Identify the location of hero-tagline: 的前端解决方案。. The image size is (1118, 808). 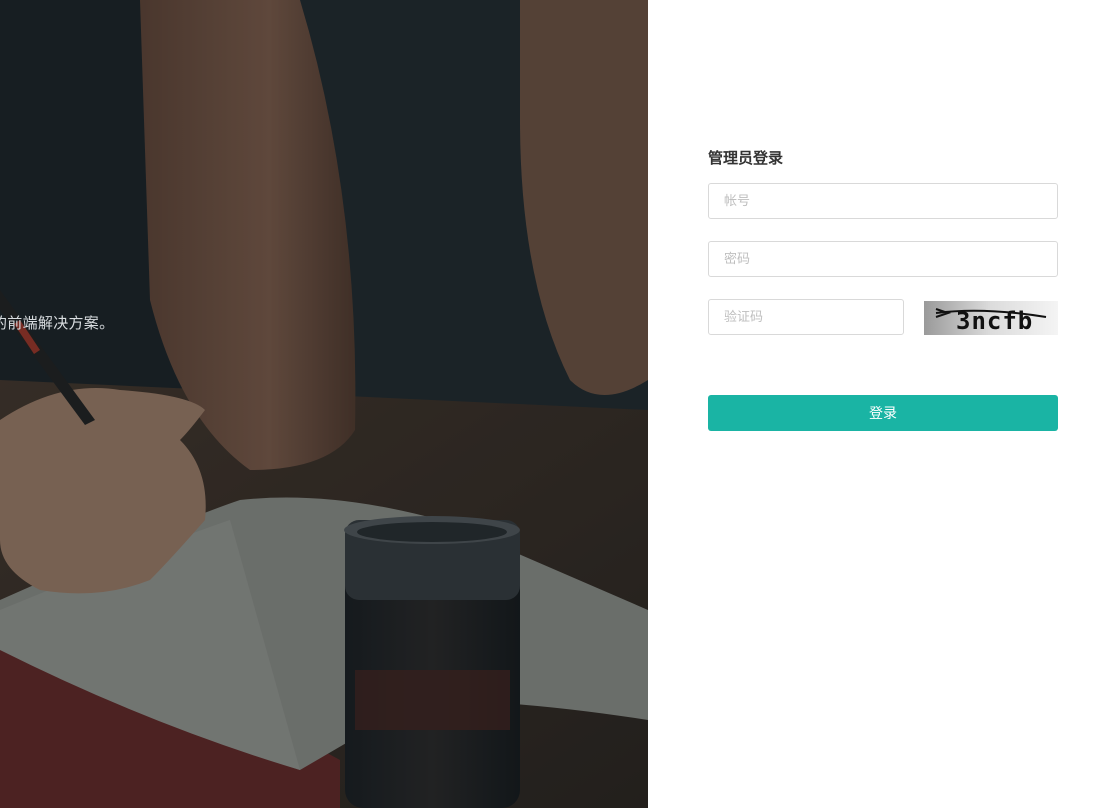
(57, 322).